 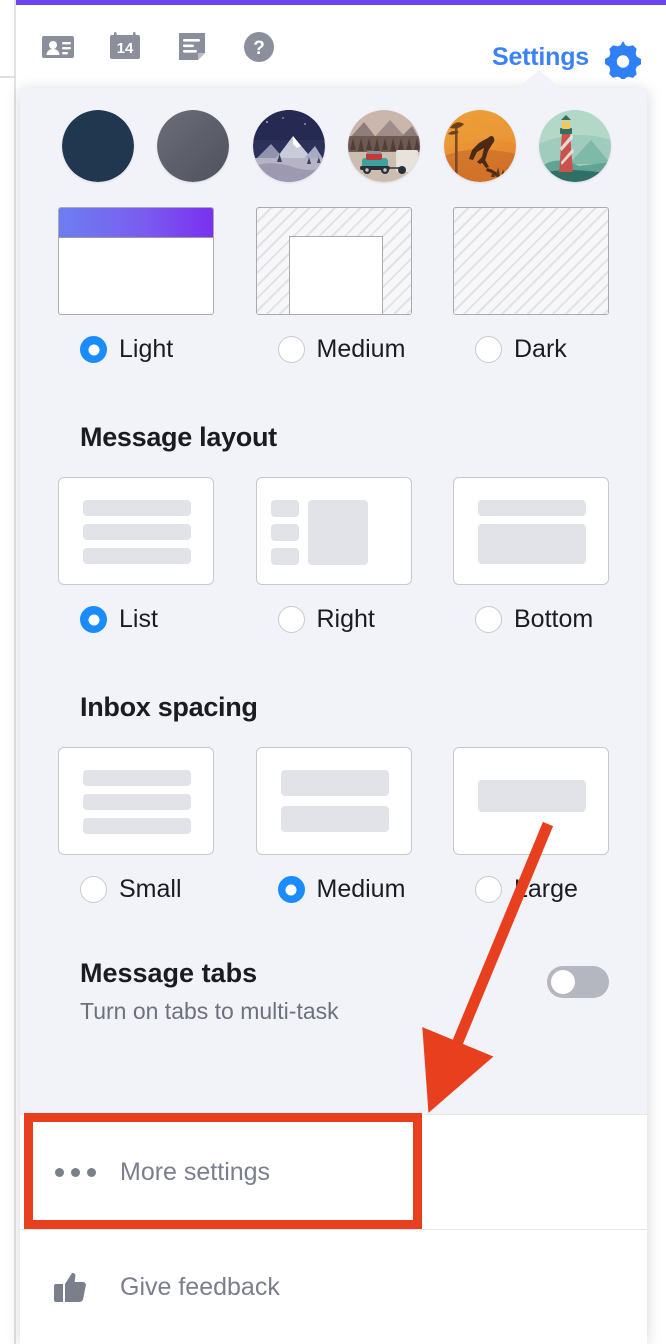 I want to click on ellipsis-icon, so click(x=74, y=1172).